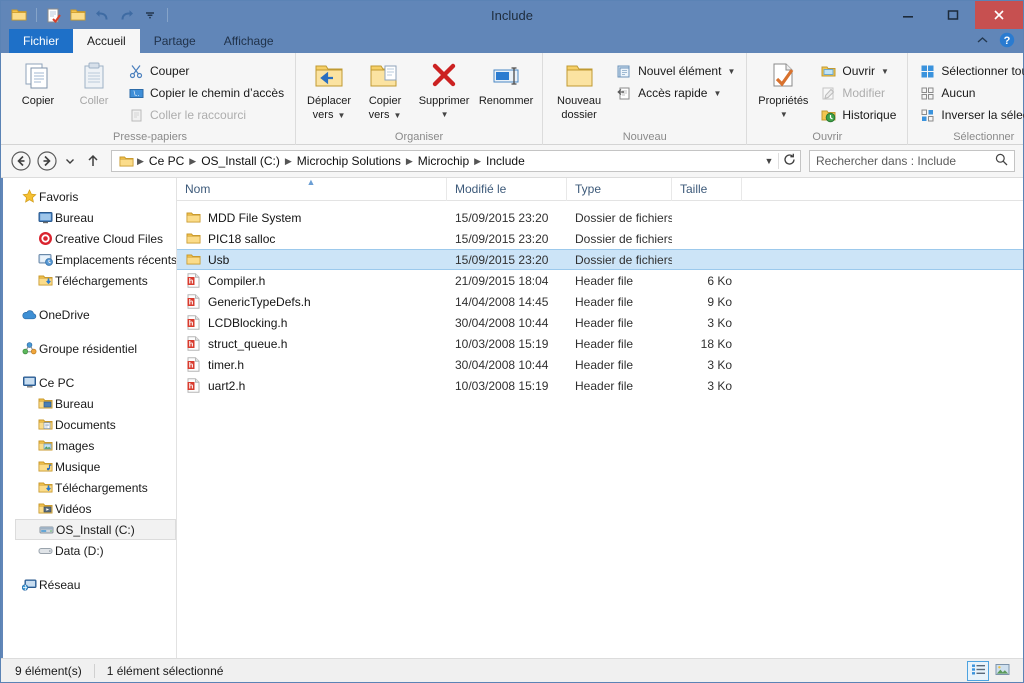 The width and height of the screenshot is (1024, 683). I want to click on sidebar-item-bureau-pc: Bureau, so click(88, 403).